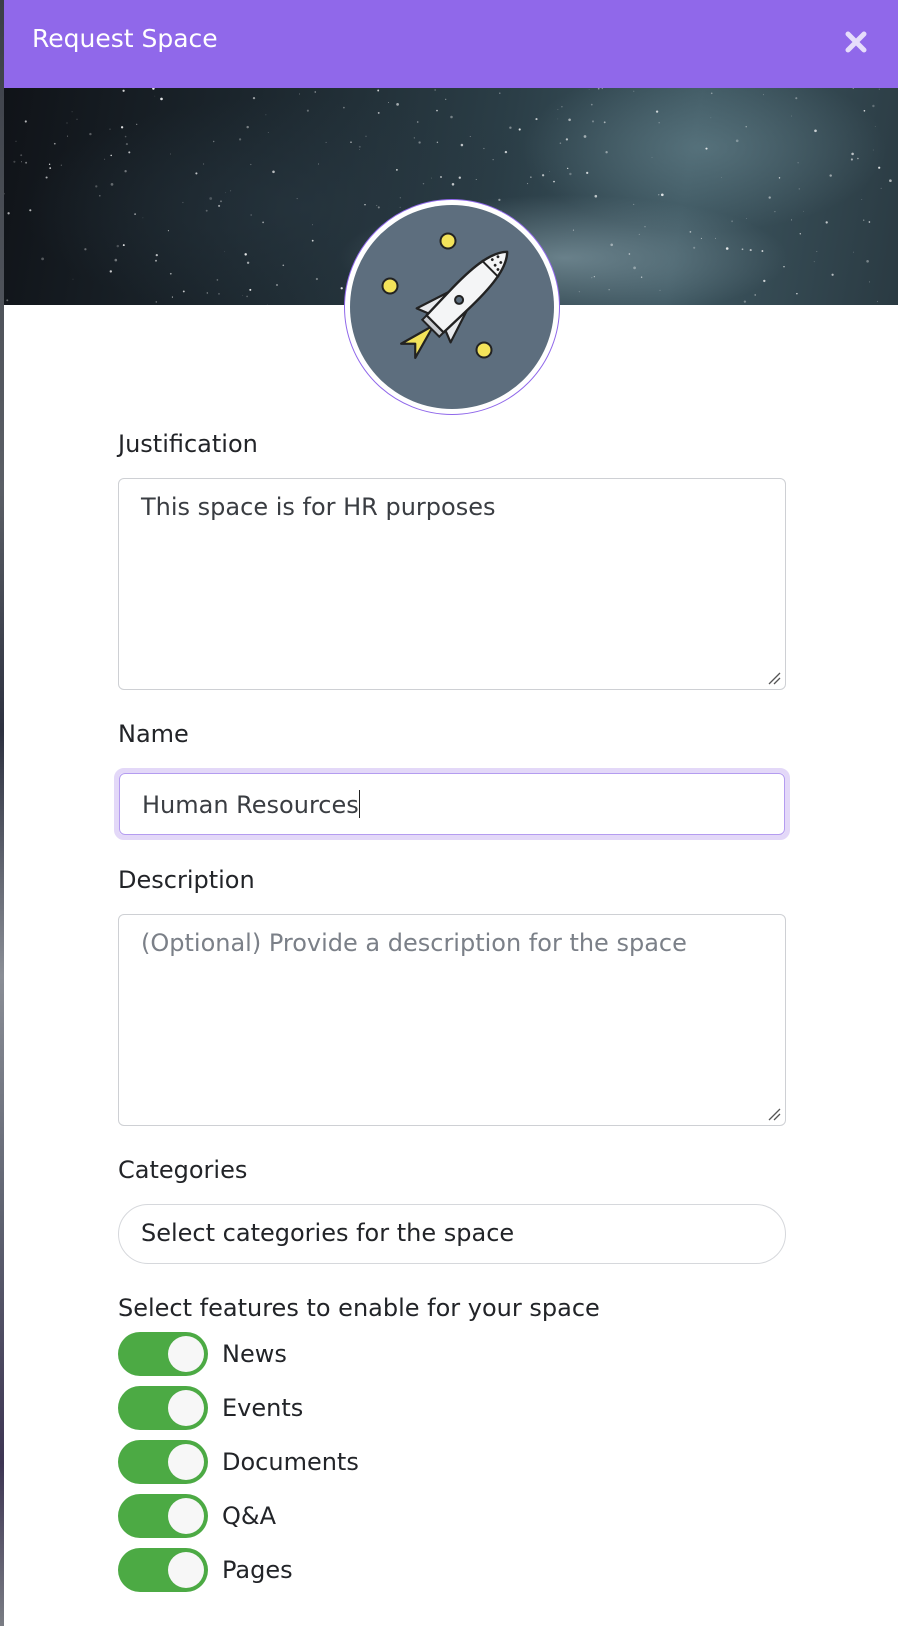 Image resolution: width=898 pixels, height=1626 pixels. I want to click on name-label: Name, so click(153, 734).